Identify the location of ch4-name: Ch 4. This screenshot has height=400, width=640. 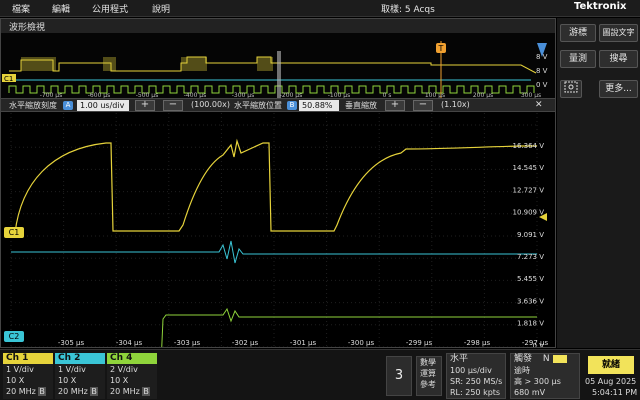
(132, 358).